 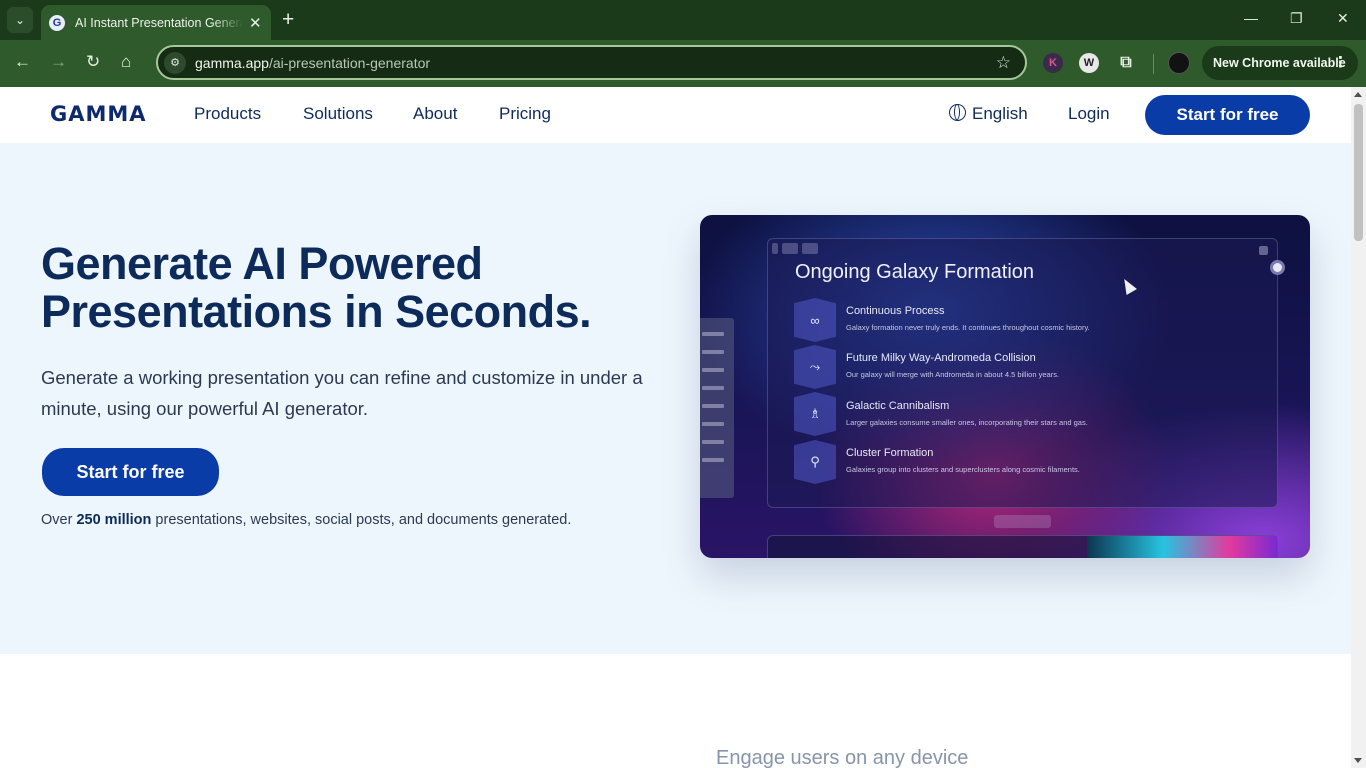 I want to click on forward-arrow-icon: →, so click(x=58, y=62).